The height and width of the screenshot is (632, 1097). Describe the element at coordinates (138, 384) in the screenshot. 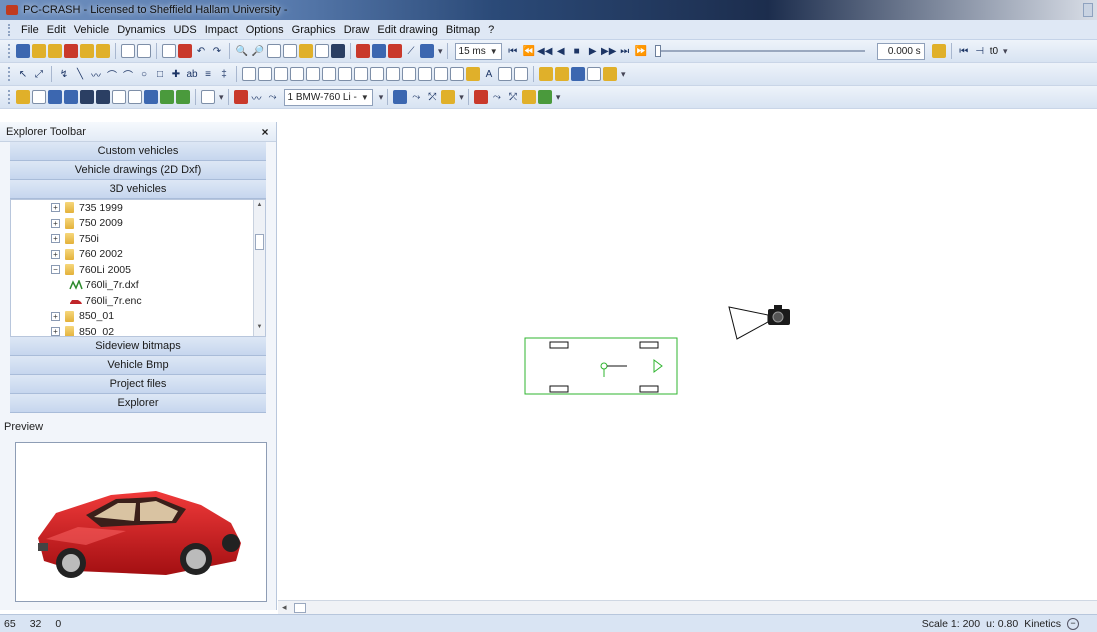

I see `section-project-files: Project files` at that location.